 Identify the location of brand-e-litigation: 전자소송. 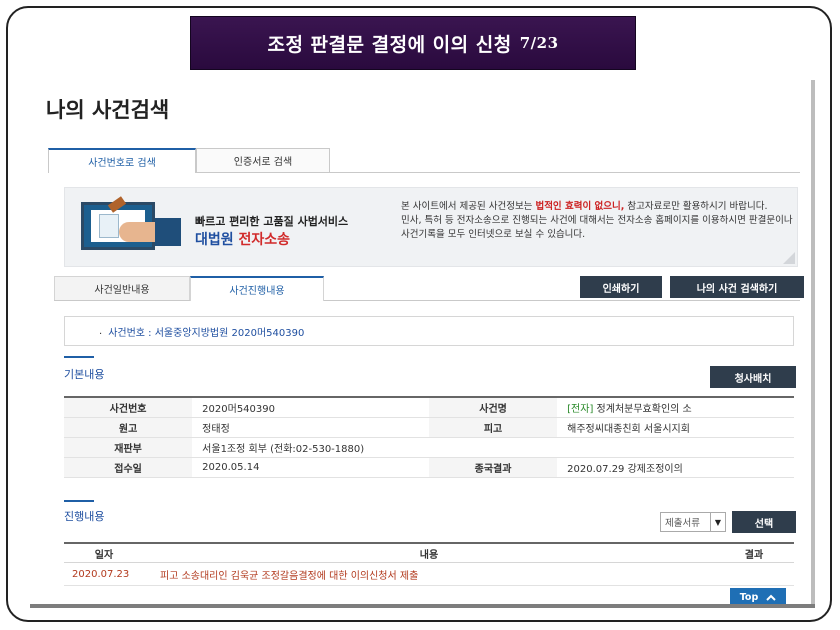
(264, 240).